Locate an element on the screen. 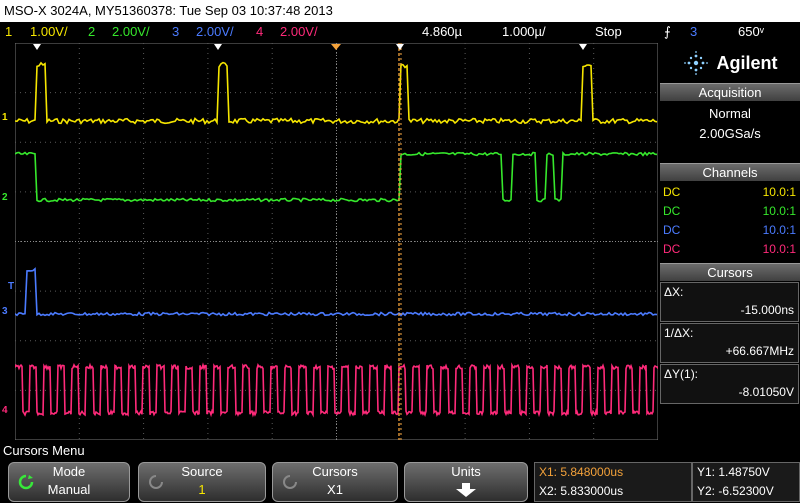  inverse-delta-x-label: 1/ΔX: is located at coordinates (679, 333).